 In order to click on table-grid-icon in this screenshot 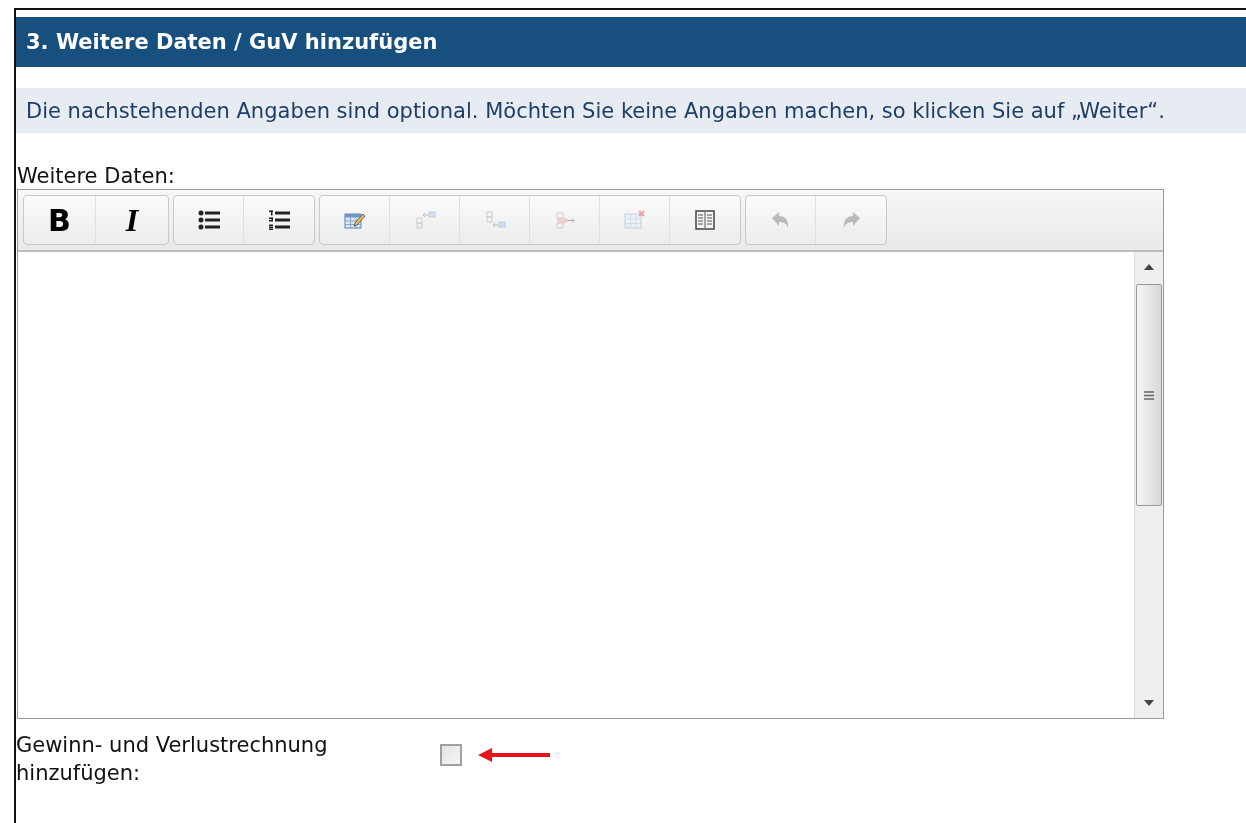, I will do `click(705, 220)`.